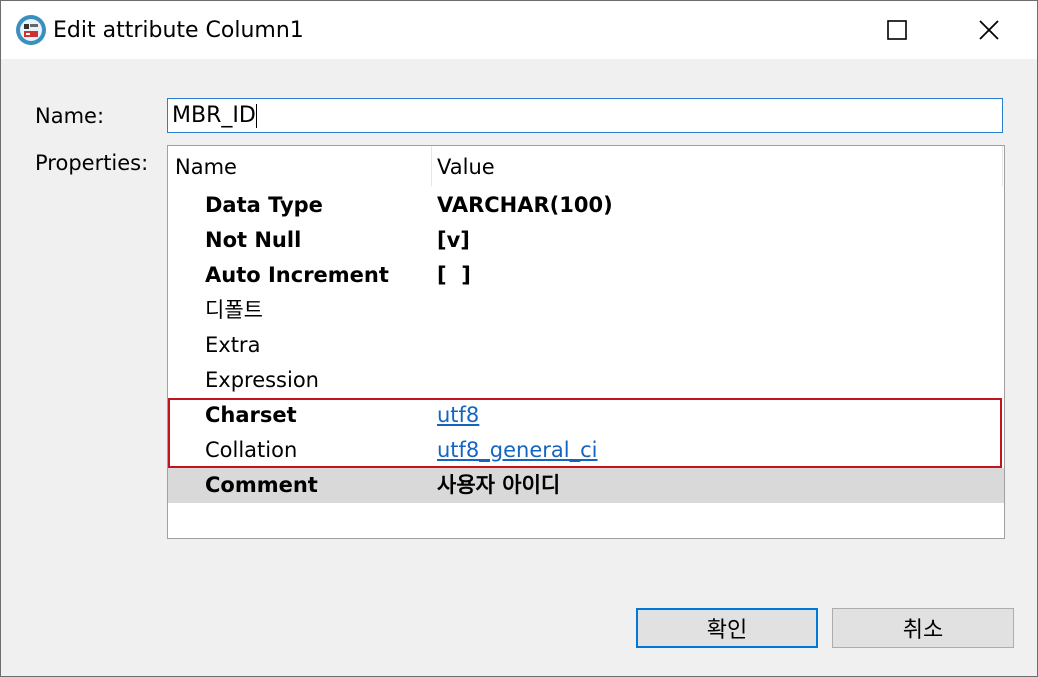 The width and height of the screenshot is (1038, 677). What do you see at coordinates (253, 240) in the screenshot?
I see `property-name: Not Null` at bounding box center [253, 240].